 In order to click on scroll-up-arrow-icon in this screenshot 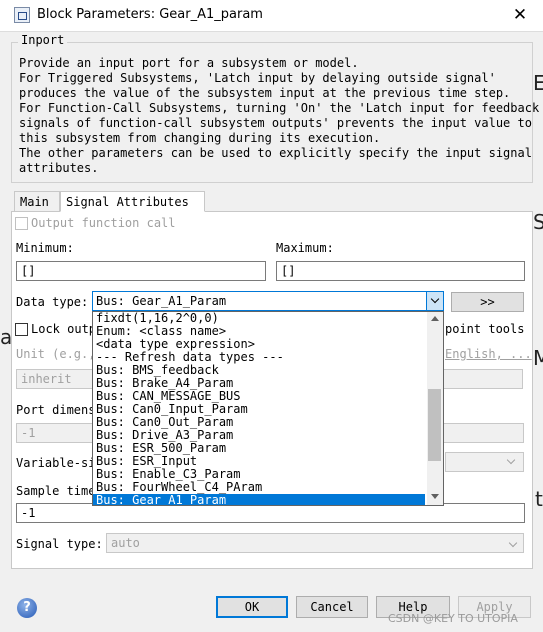, I will do `click(435, 318)`.